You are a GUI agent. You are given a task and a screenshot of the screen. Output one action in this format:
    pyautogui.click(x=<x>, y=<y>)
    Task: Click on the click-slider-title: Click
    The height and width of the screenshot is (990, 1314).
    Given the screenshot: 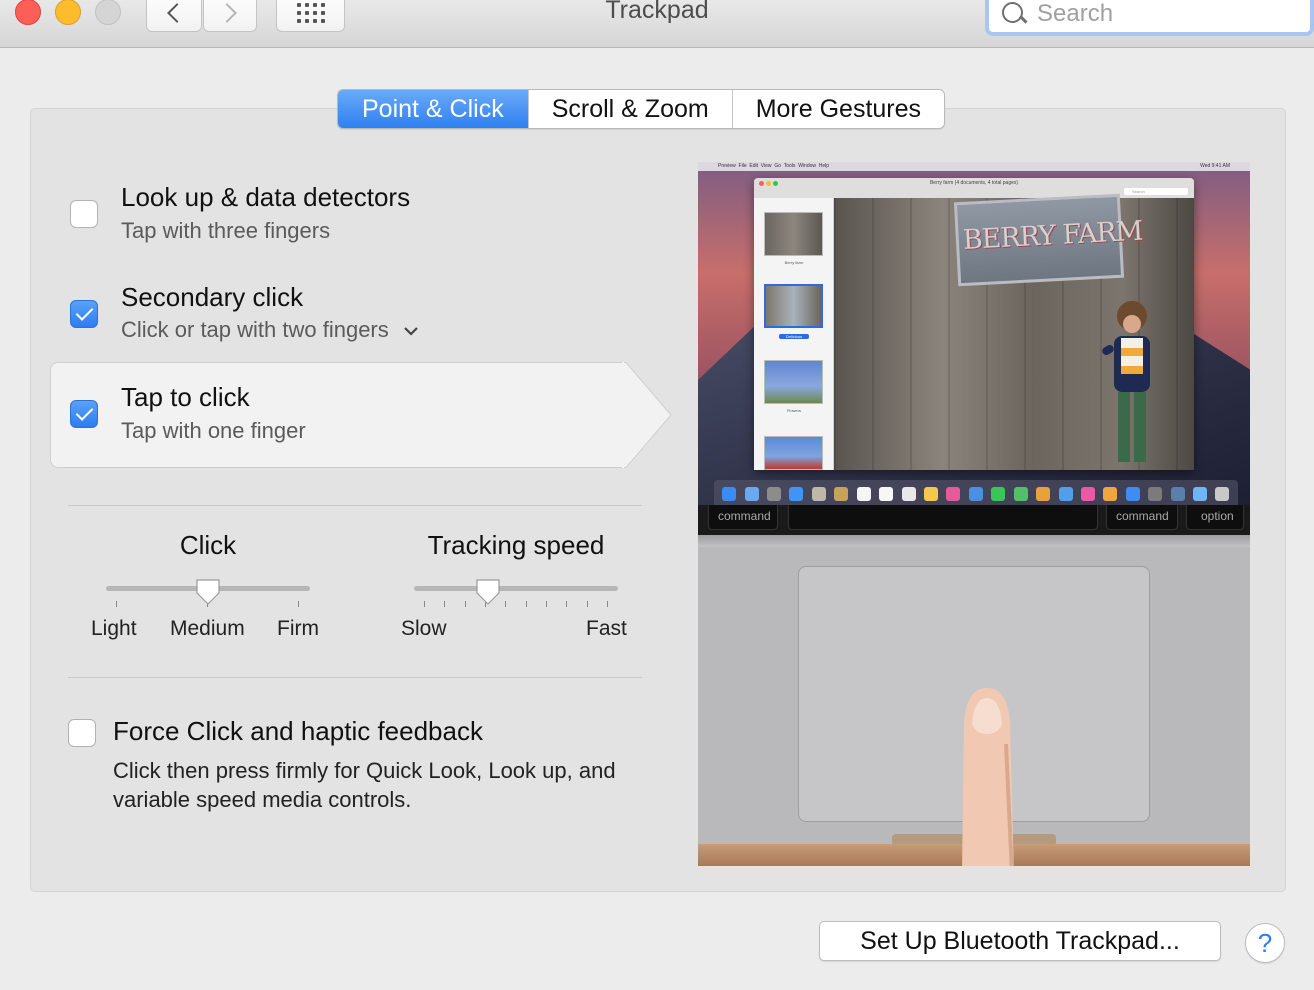 What is the action you would take?
    pyautogui.click(x=208, y=545)
    